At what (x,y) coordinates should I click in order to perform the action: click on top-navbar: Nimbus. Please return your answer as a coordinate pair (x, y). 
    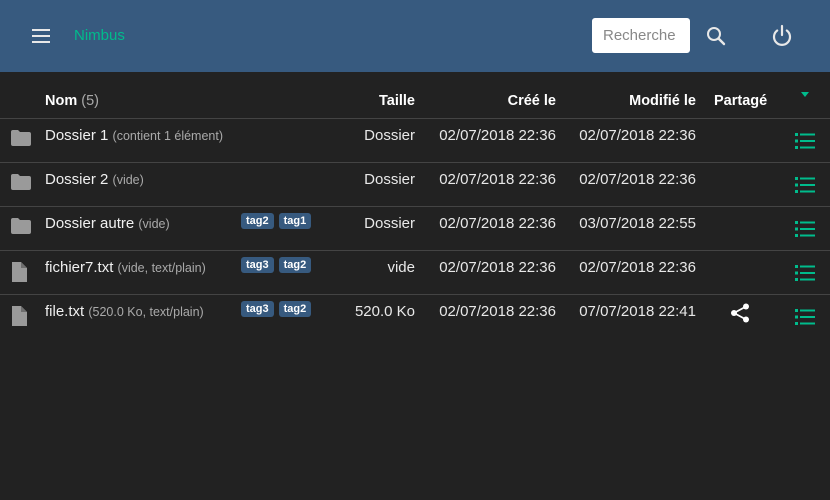
    Looking at the image, I should click on (415, 36).